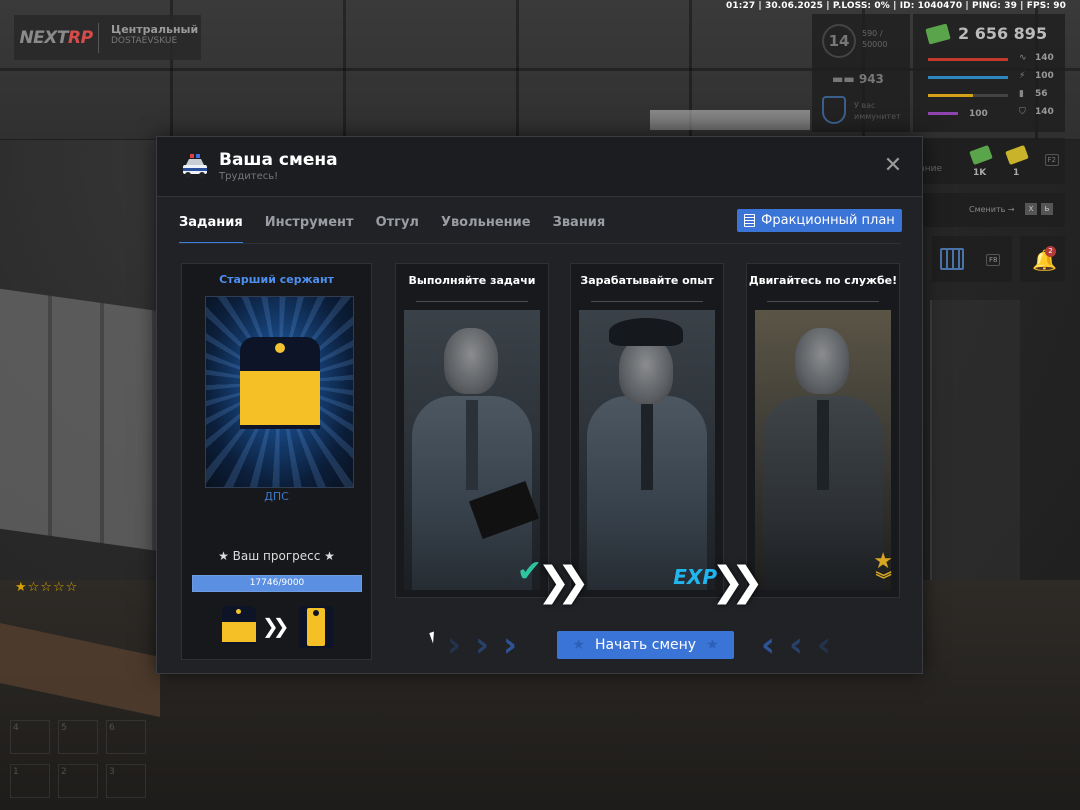 The height and width of the screenshot is (810, 1080). I want to click on tabs-divider, so click(540, 243).